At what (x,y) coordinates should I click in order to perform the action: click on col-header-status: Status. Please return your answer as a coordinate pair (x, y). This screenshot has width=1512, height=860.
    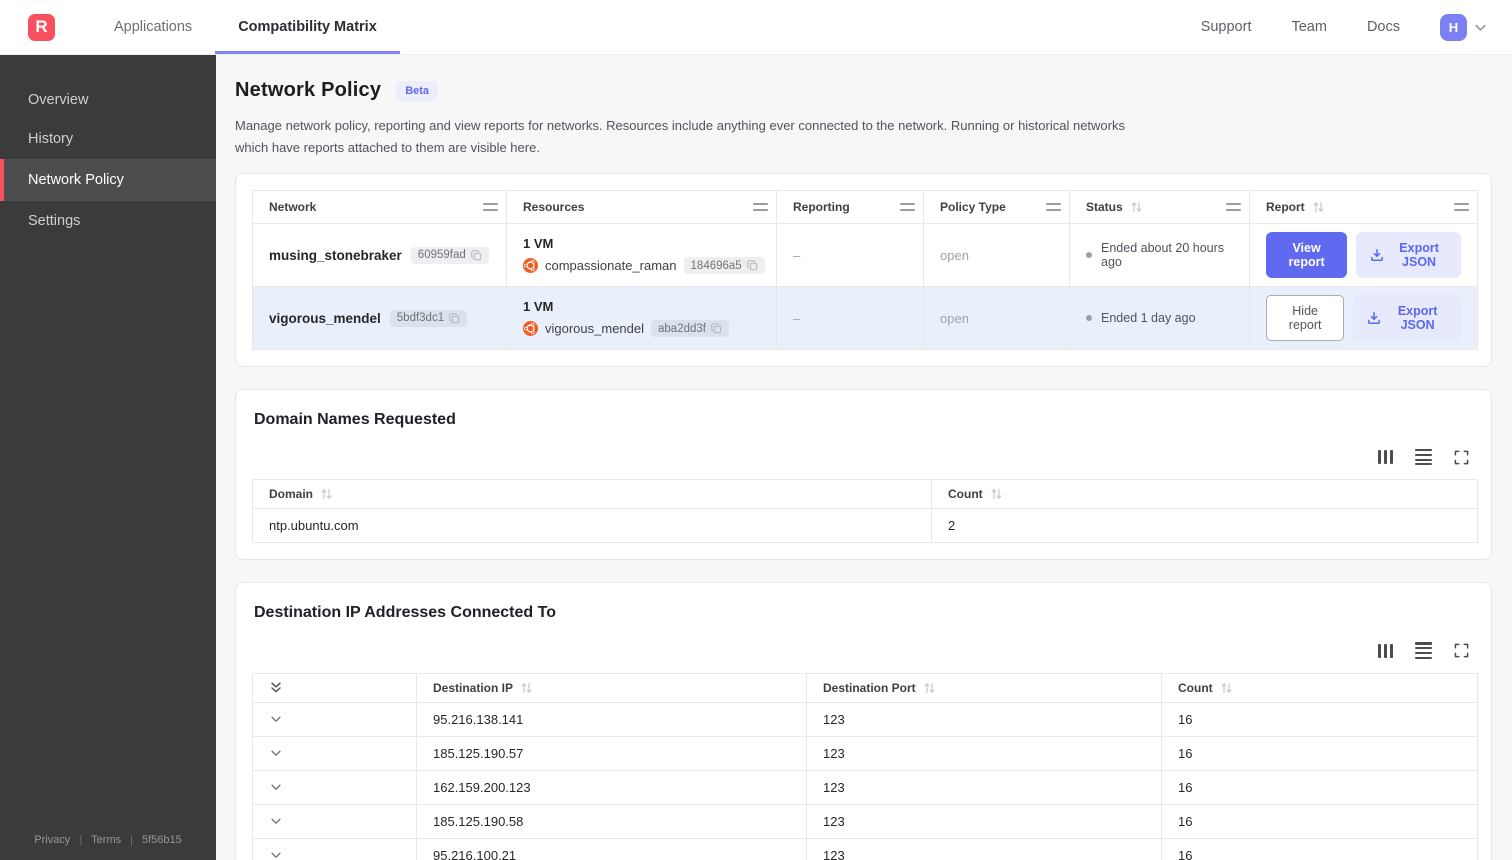
    Looking at the image, I should click on (1159, 207).